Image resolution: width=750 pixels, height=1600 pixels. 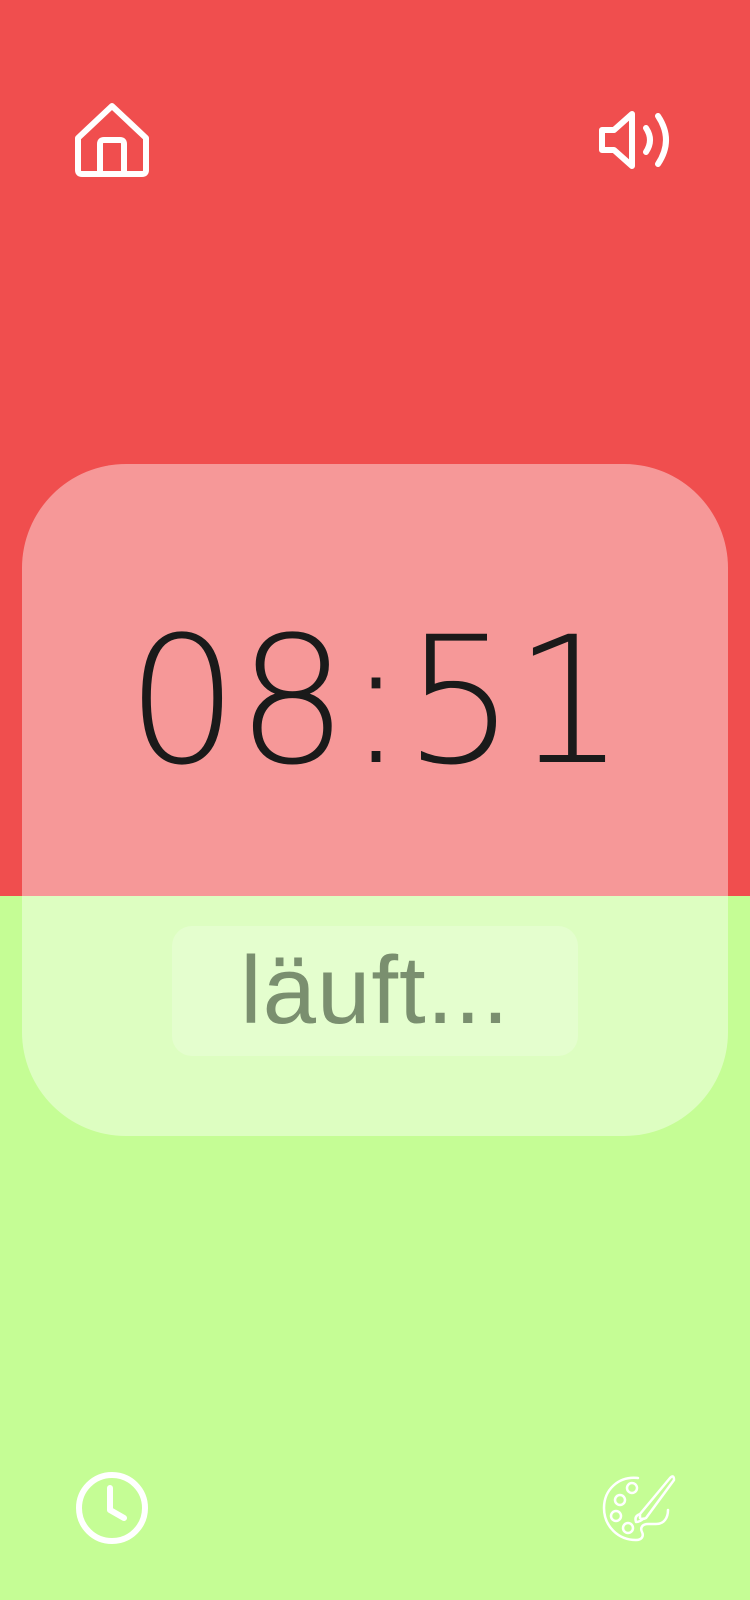 I want to click on clock-button, so click(x=112, y=1508).